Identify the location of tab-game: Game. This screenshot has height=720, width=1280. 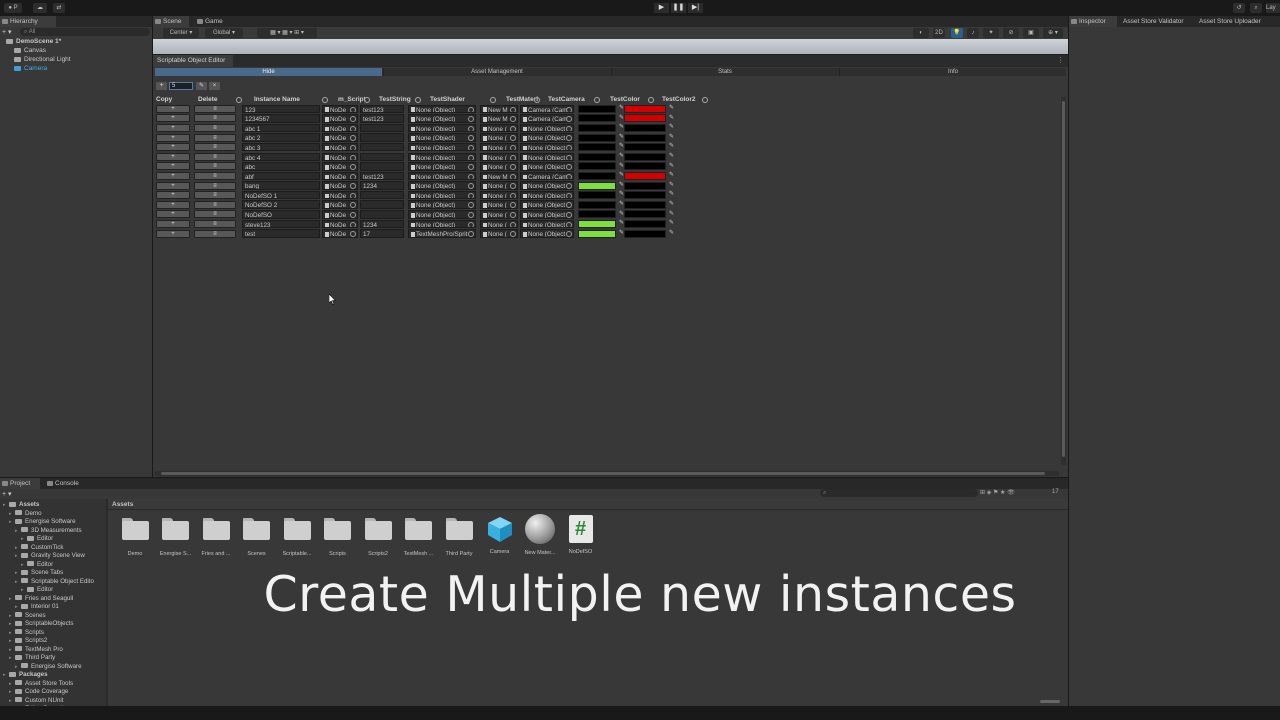
(213, 21).